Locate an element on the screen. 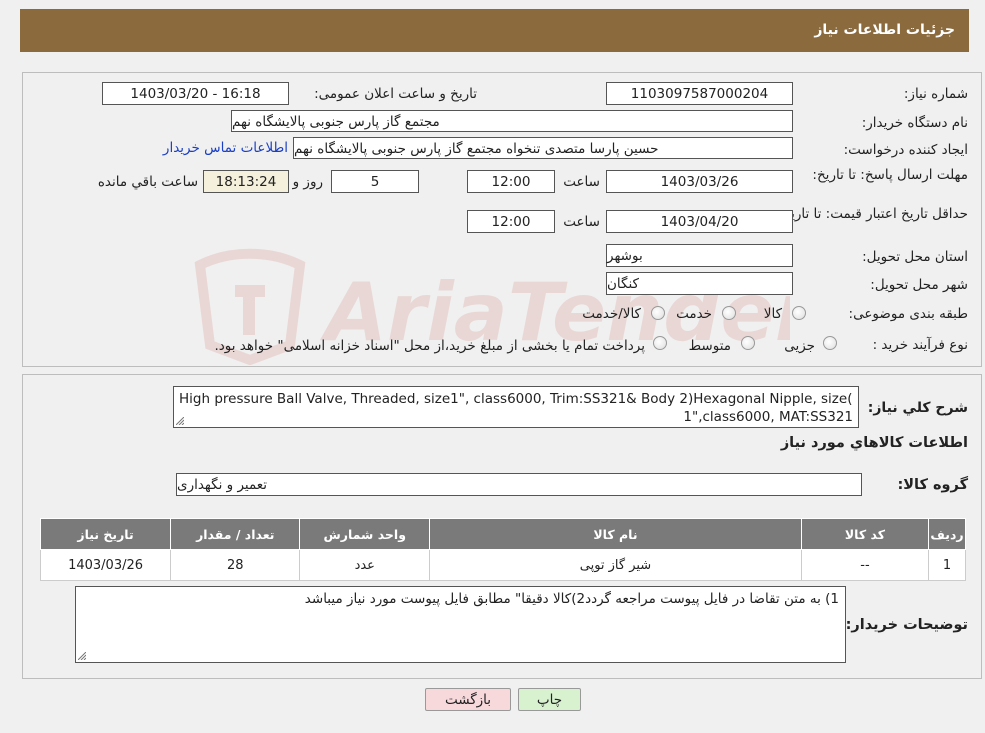 This screenshot has width=985, height=733. col-header-goods-name: نام کالا is located at coordinates (615, 534).